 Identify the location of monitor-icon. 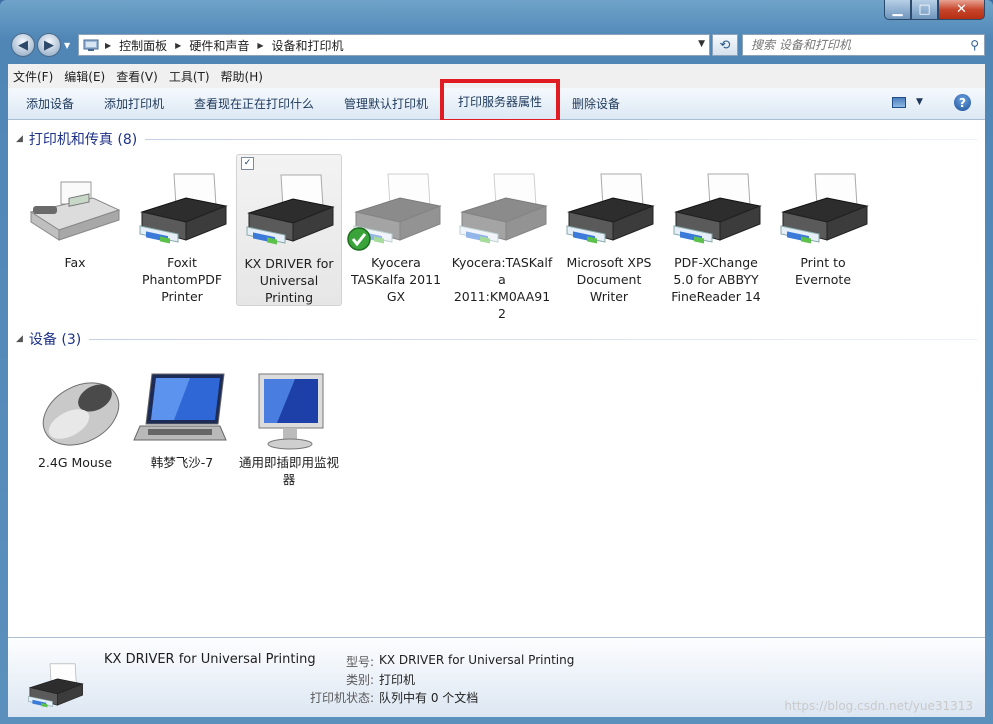
(291, 411).